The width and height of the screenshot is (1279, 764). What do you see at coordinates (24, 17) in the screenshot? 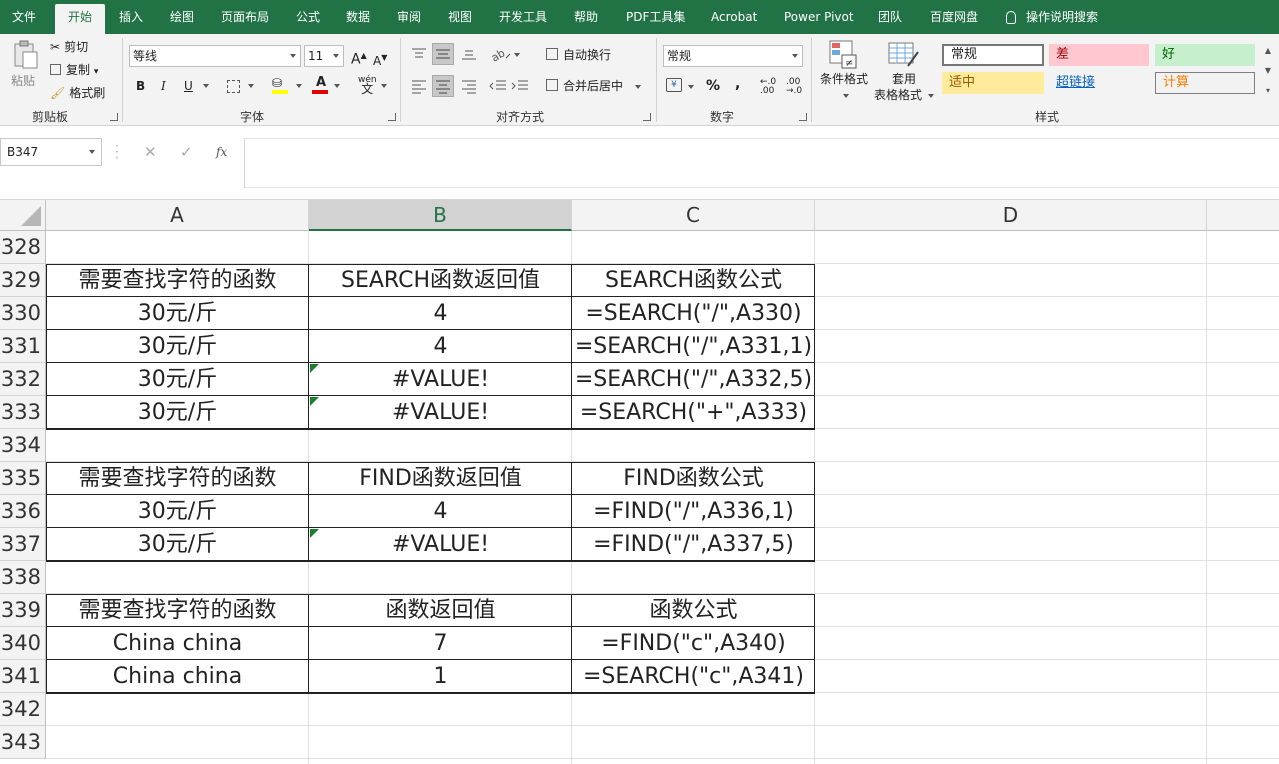
I see `tab-file: 文件` at bounding box center [24, 17].